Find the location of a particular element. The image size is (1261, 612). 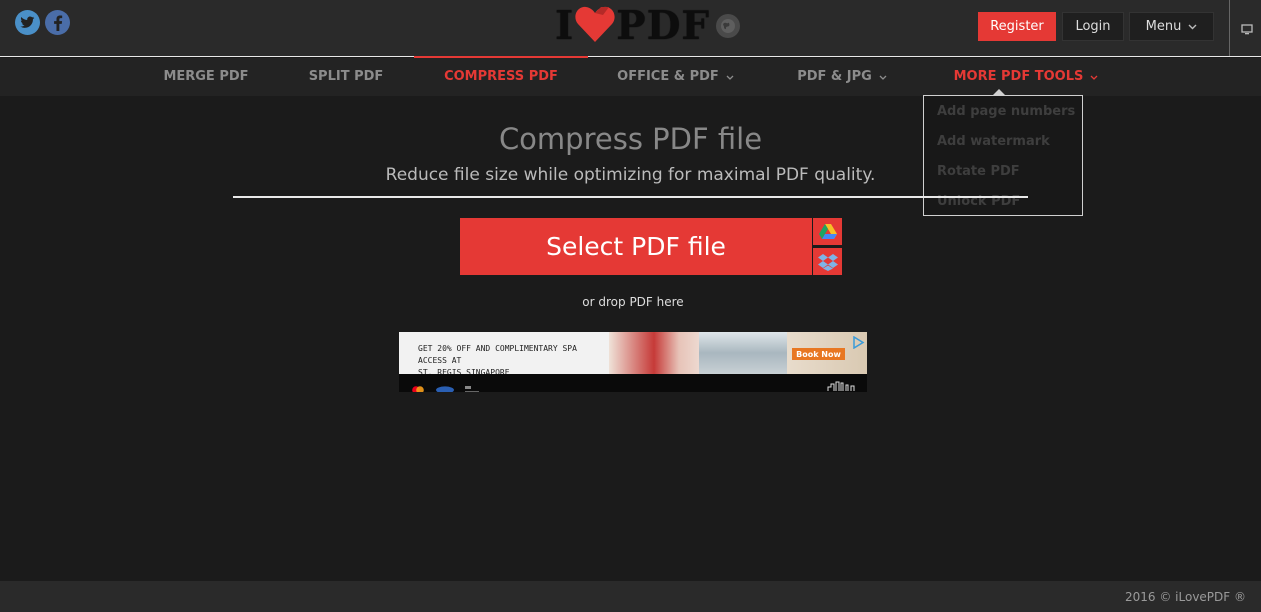

nav-more-pdf-tools: MORE PDF TOOLS is located at coordinates (1026, 76).